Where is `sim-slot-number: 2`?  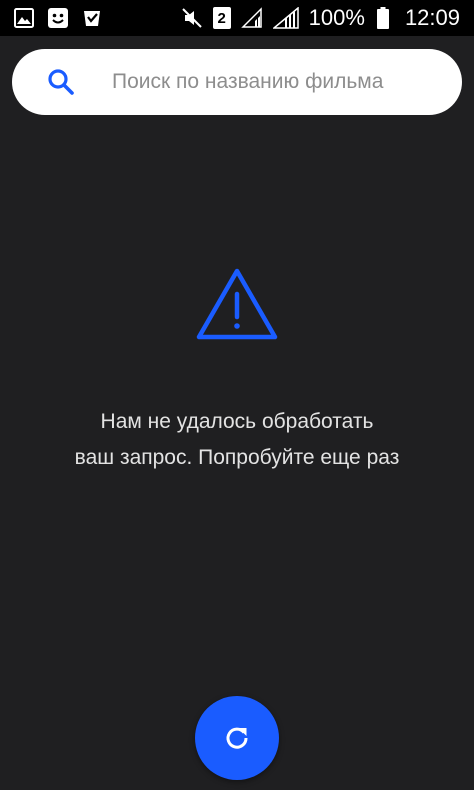 sim-slot-number: 2 is located at coordinates (221, 18).